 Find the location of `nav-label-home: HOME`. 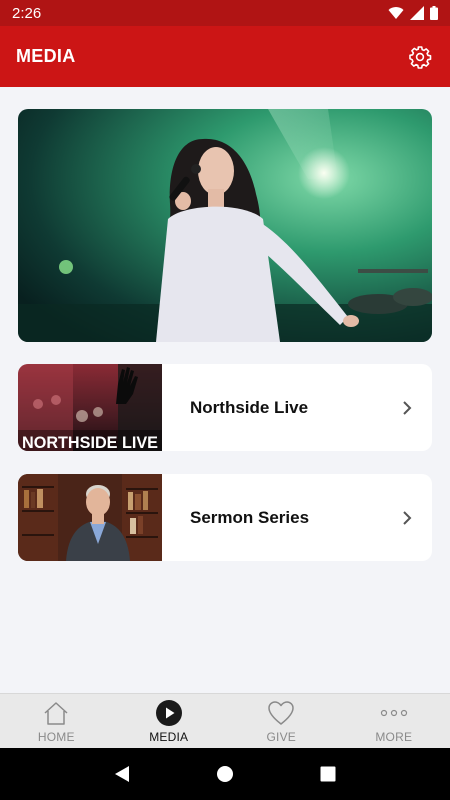

nav-label-home: HOME is located at coordinates (56, 737).